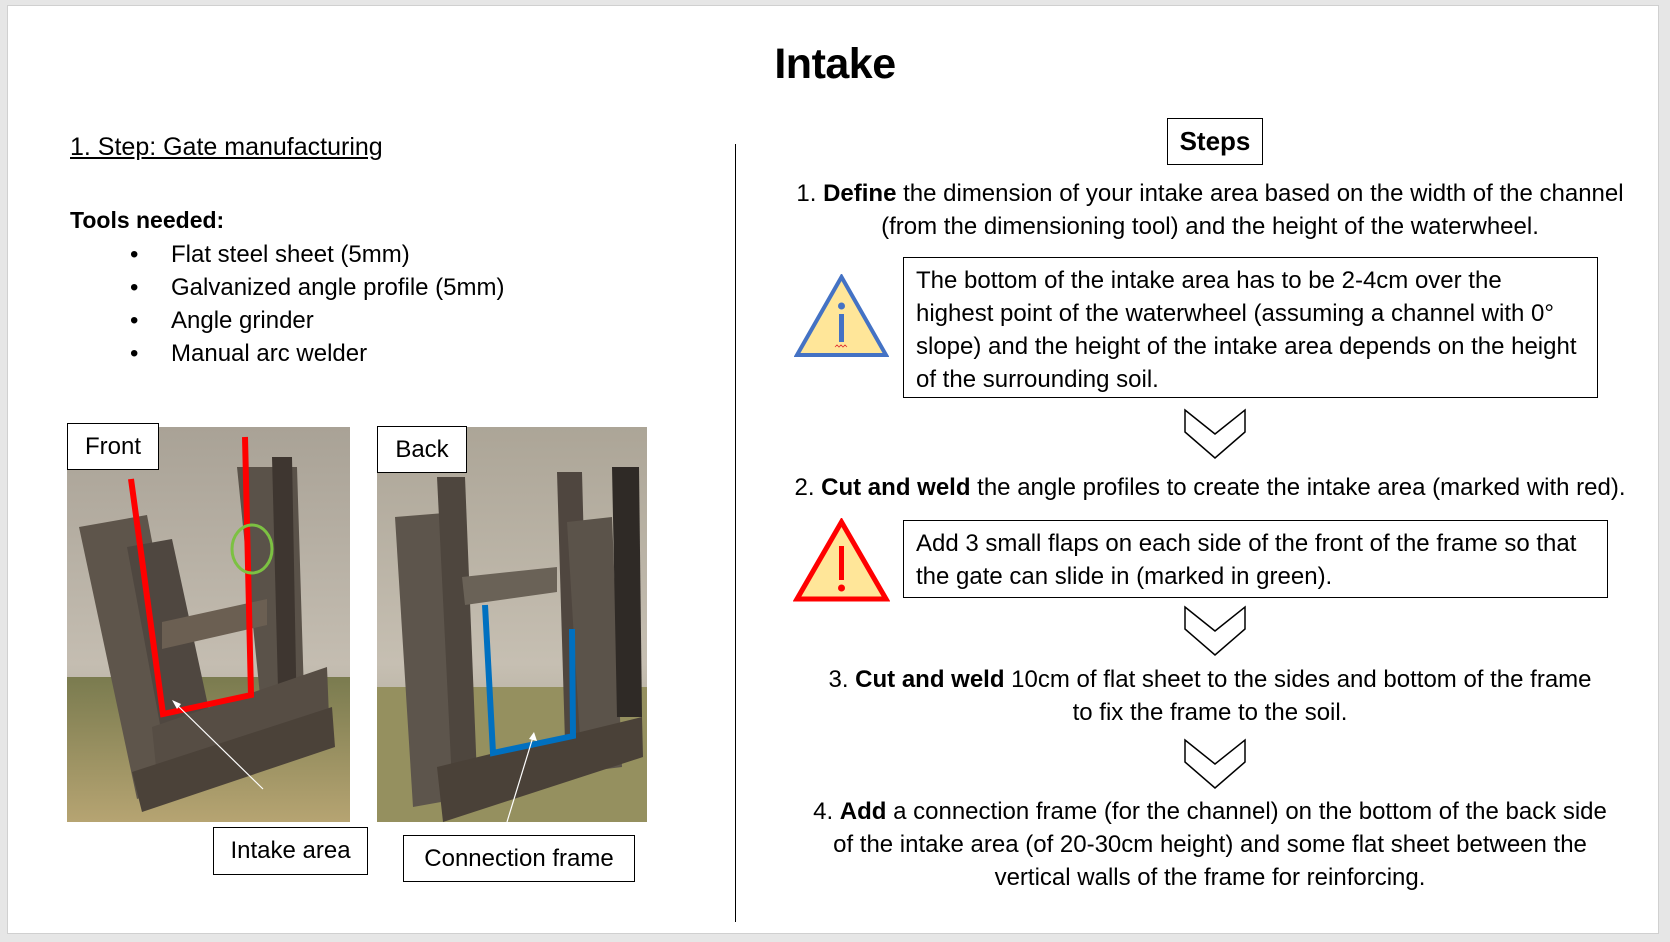  I want to click on info-icon, so click(841, 315).